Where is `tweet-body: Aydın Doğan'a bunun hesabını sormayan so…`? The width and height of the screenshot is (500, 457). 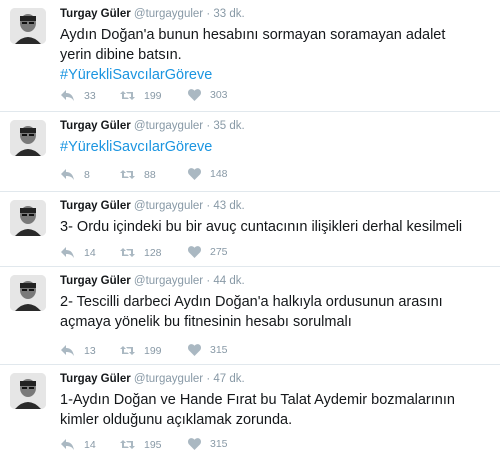
tweet-body: Aydın Doğan'a bunun hesabını sormayan so… is located at coordinates (253, 45).